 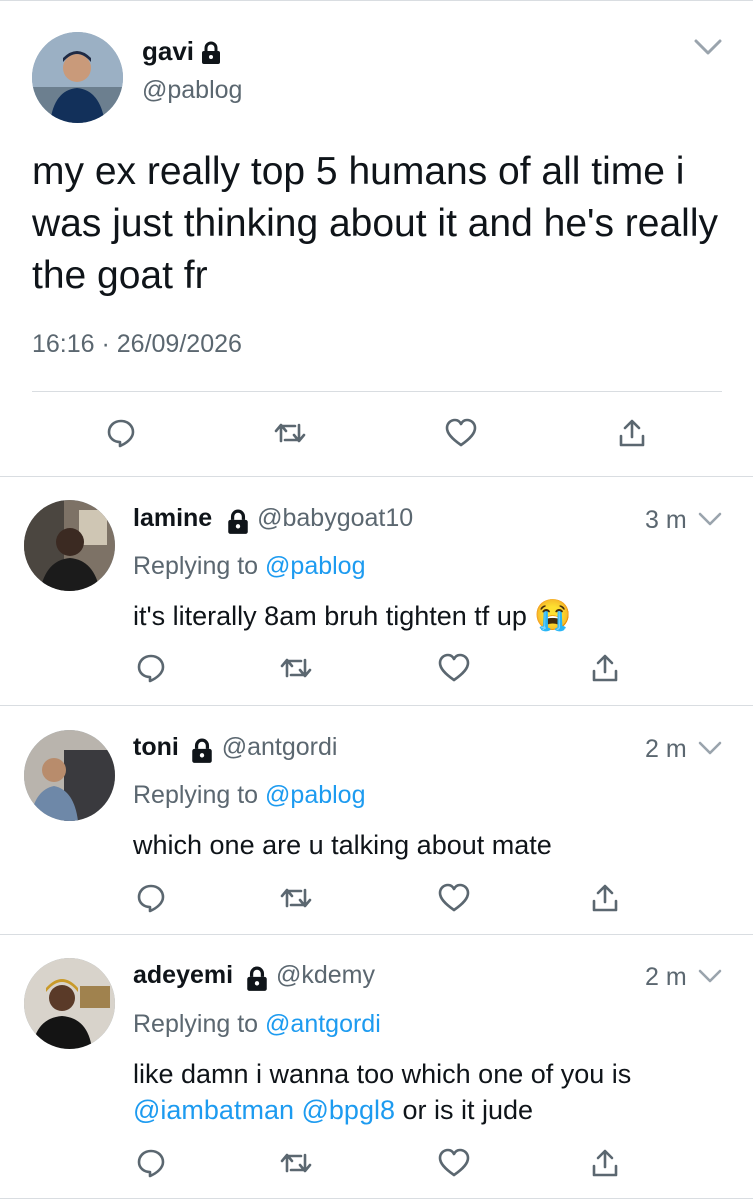 I want to click on reply-text-tail: or is it jude, so click(x=468, y=1110).